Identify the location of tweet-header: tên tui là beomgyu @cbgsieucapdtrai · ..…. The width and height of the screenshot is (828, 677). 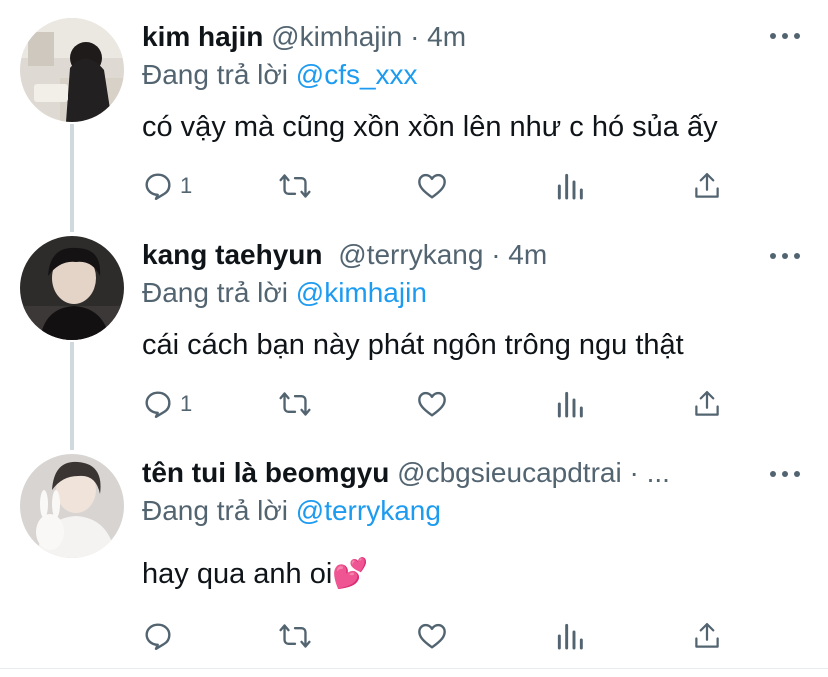
(406, 473).